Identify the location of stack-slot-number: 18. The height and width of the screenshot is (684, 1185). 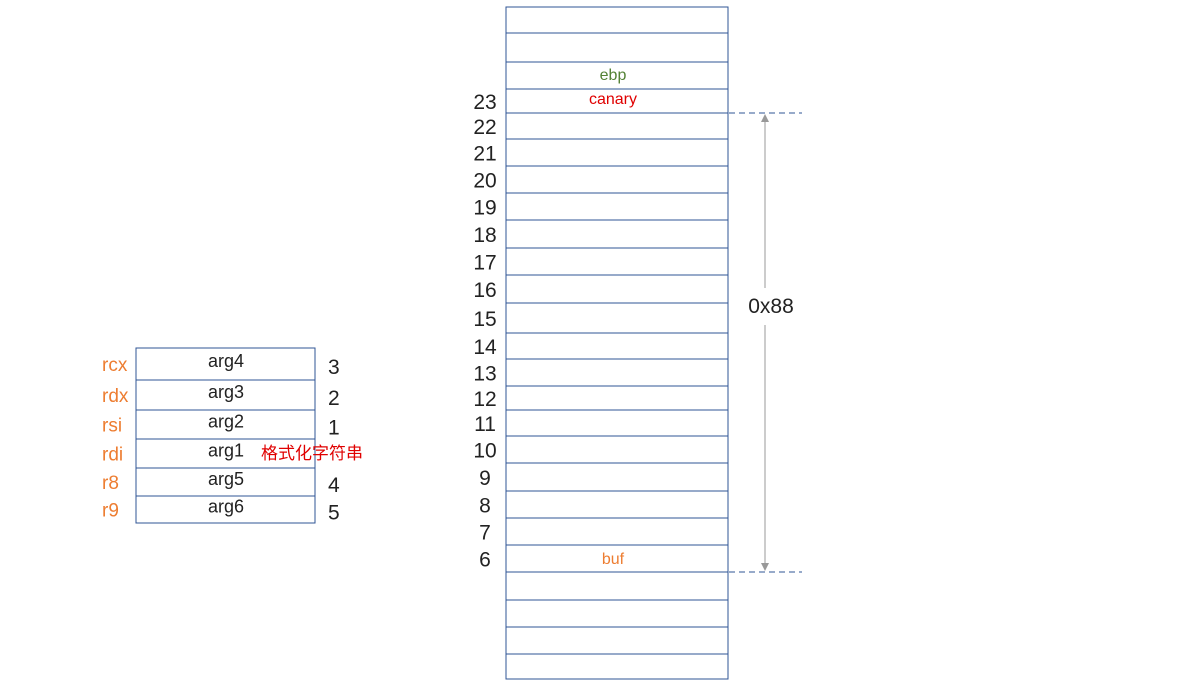
(484, 235).